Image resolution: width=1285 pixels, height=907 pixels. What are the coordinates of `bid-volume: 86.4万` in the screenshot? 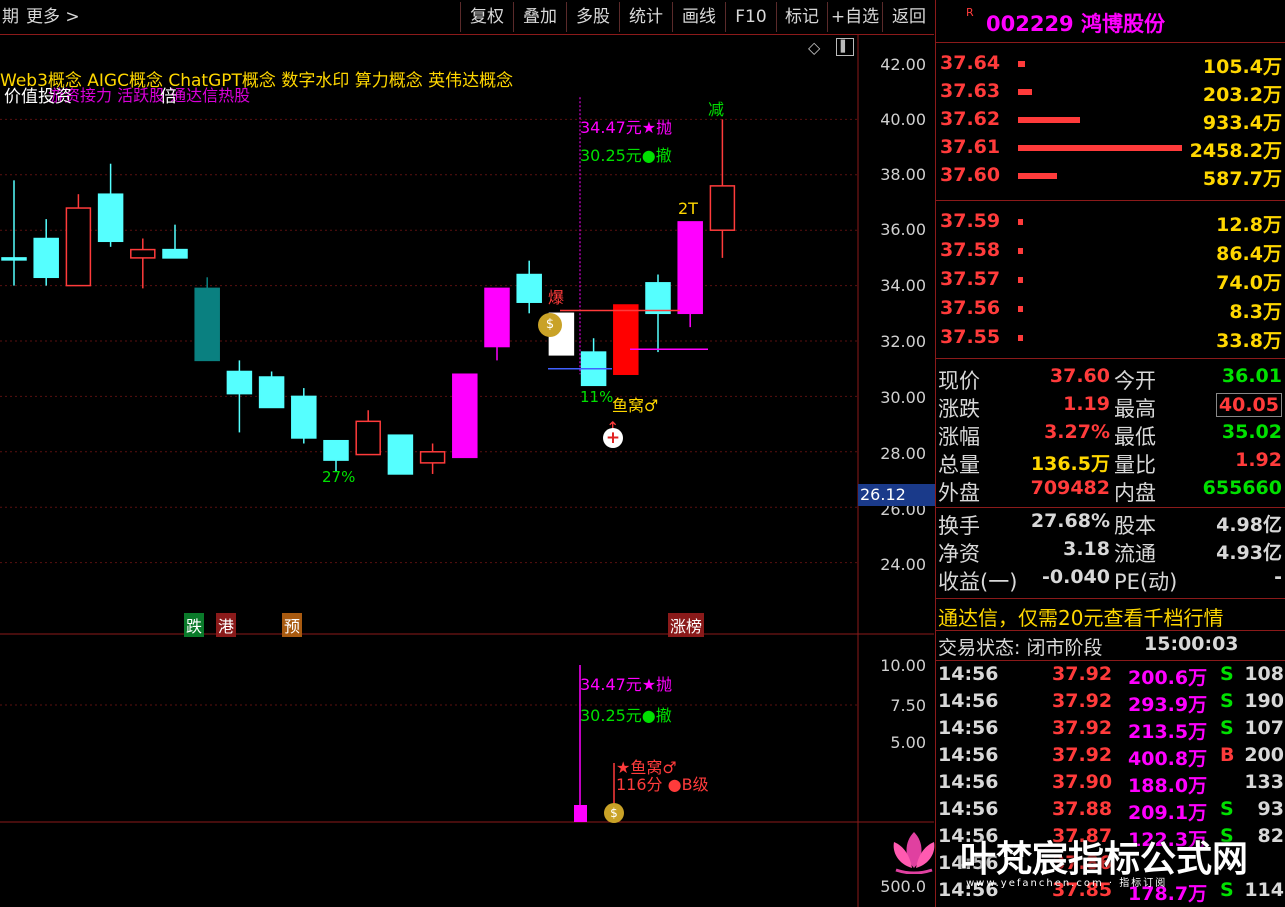 It's located at (1249, 254).